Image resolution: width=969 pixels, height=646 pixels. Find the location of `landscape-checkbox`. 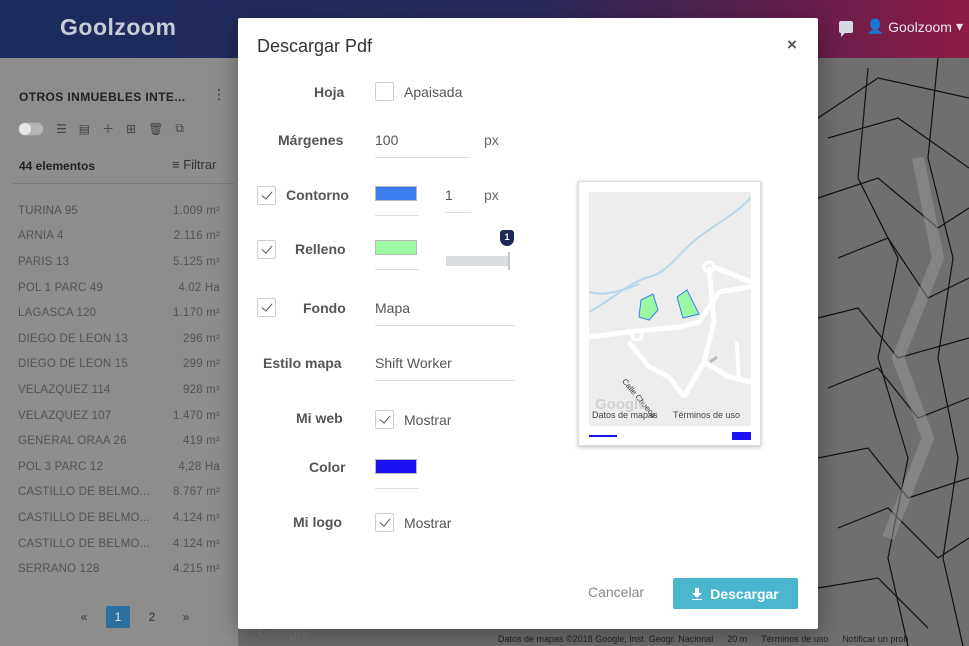

landscape-checkbox is located at coordinates (384, 91).